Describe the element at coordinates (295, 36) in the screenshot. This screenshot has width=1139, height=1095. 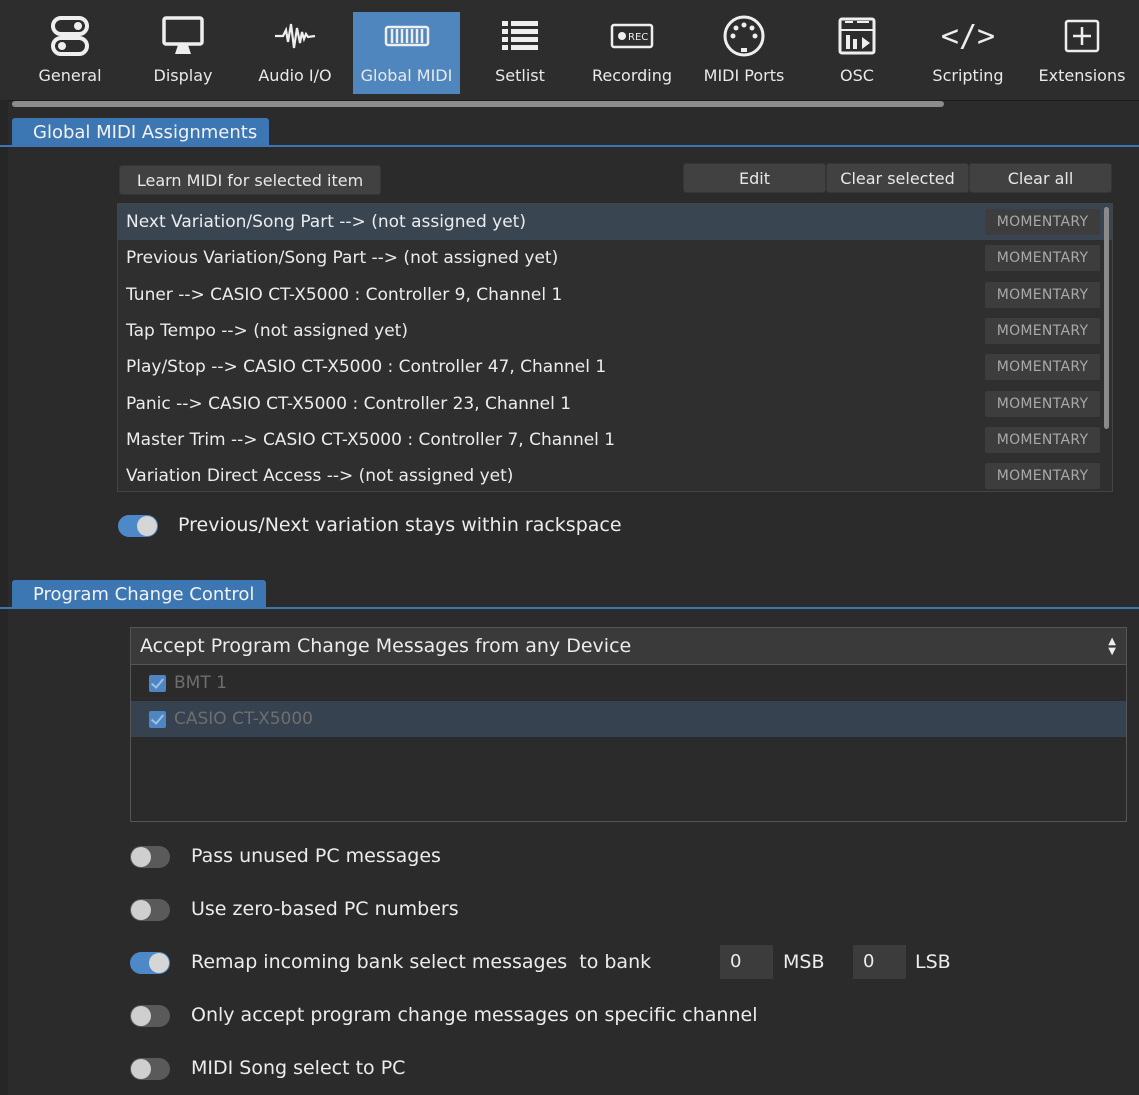
I see `waveform-icon` at that location.